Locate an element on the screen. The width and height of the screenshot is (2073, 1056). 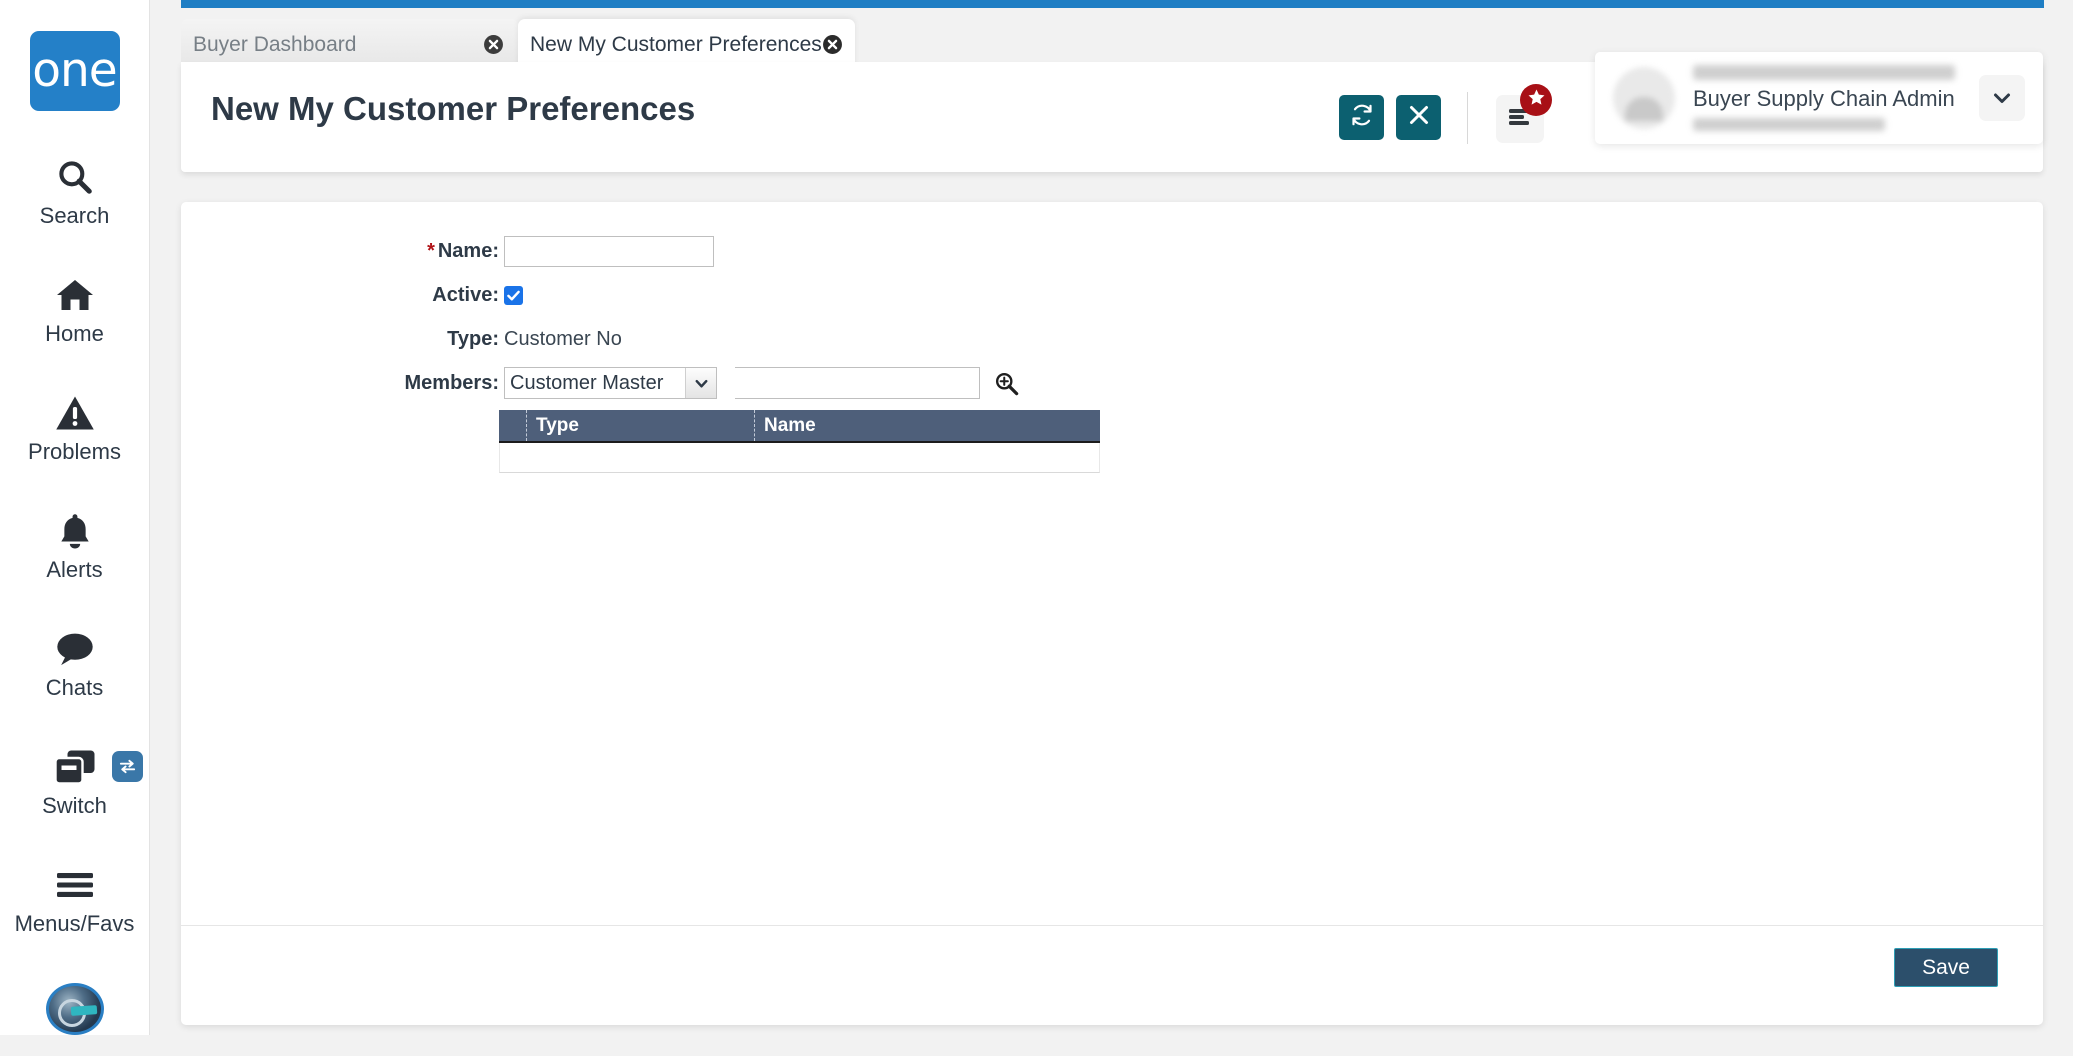
sidebar-item-search: Search is located at coordinates (75, 192).